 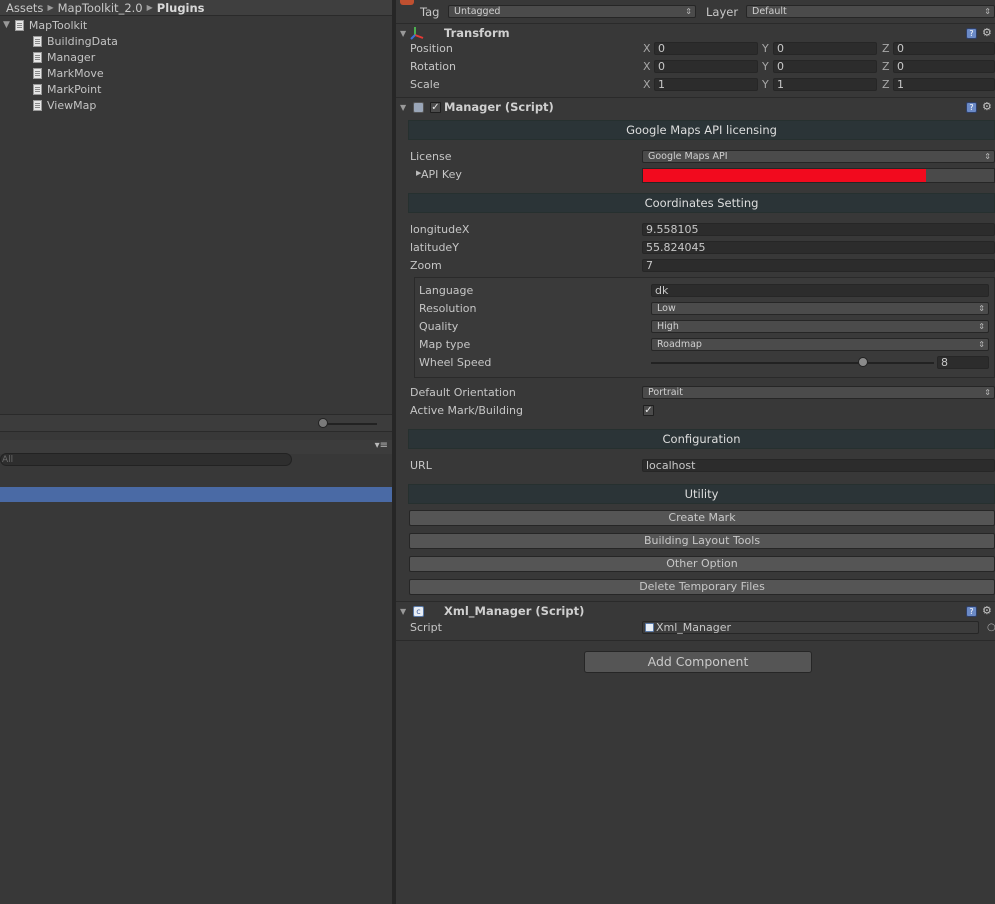 What do you see at coordinates (698, 662) in the screenshot?
I see `add-component-button: Add Component` at bounding box center [698, 662].